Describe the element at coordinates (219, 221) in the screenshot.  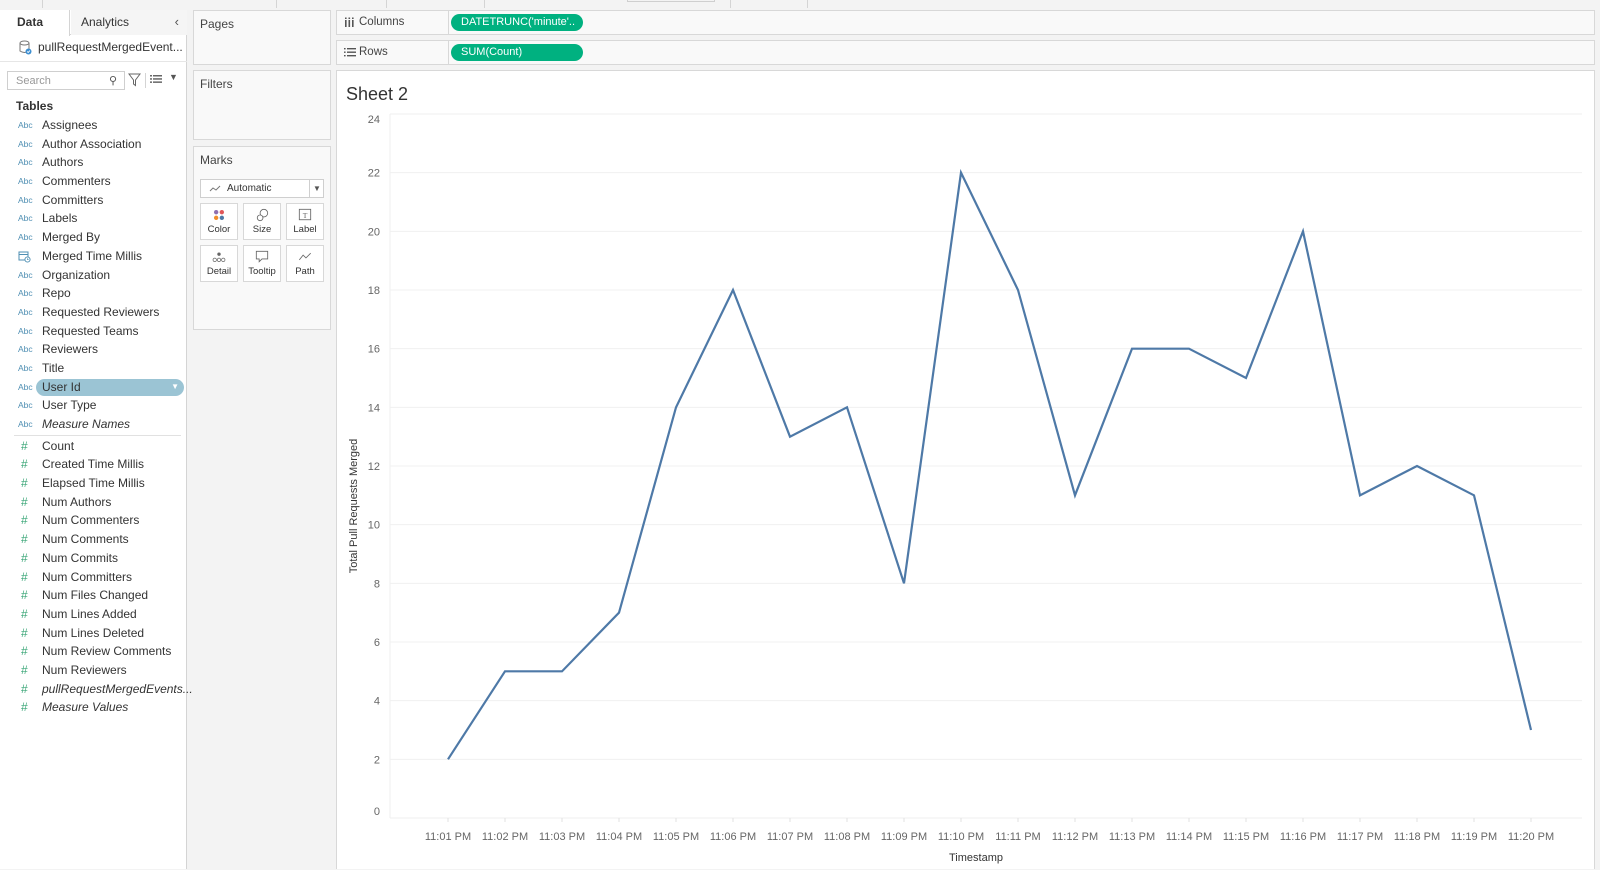
I see `marks-color-button: Color` at that location.